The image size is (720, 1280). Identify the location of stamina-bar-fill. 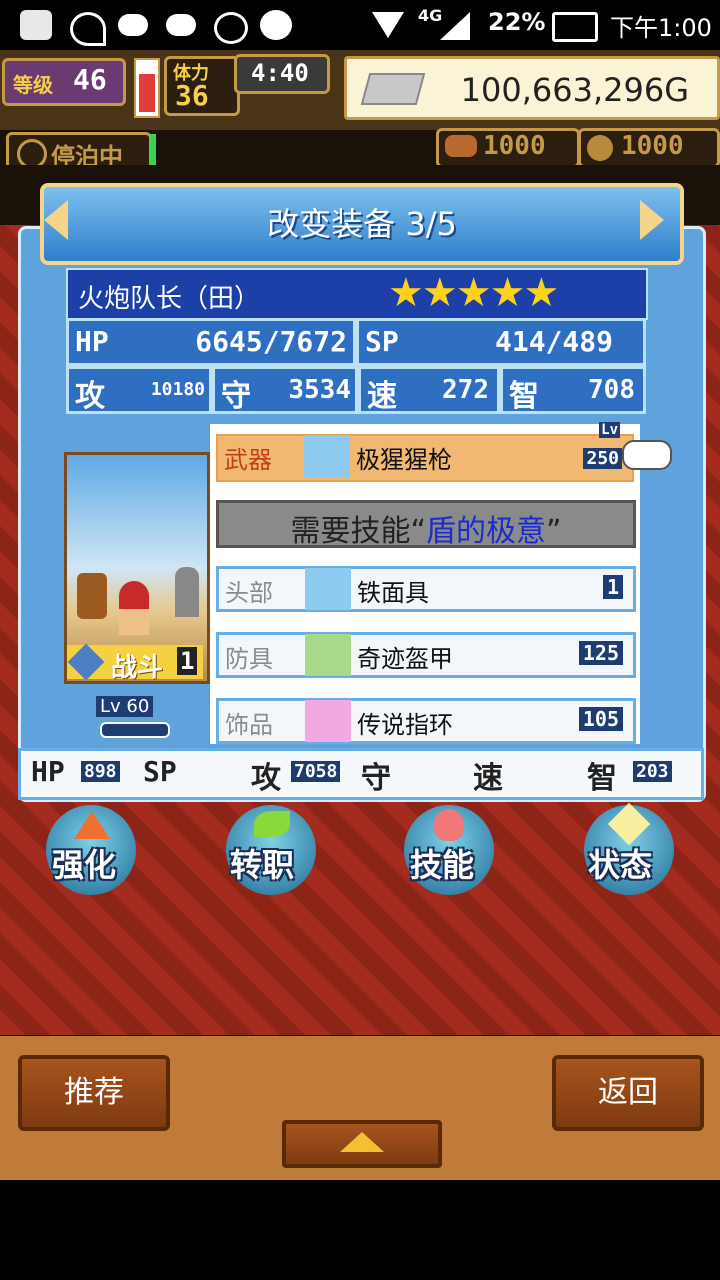
(147, 93).